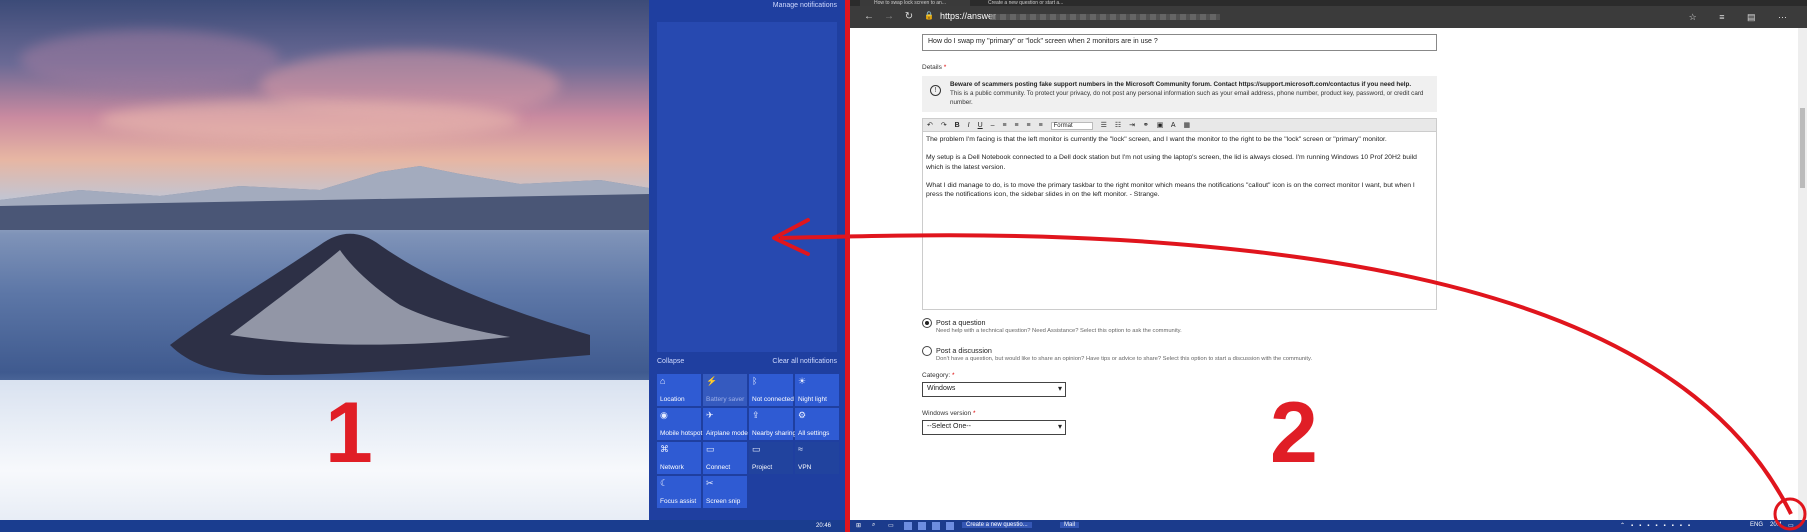 Image resolution: width=1807 pixels, height=532 pixels. What do you see at coordinates (823, 526) in the screenshot?
I see `taskbar-left-clock: 20:46` at bounding box center [823, 526].